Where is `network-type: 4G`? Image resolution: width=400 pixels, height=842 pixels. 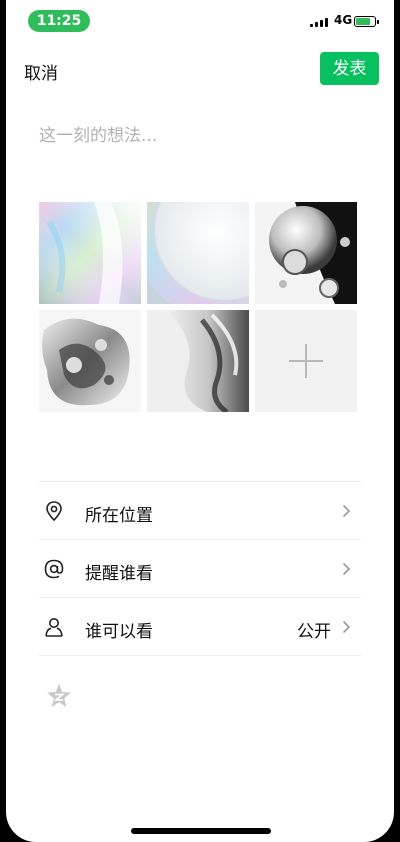 network-type: 4G is located at coordinates (343, 20).